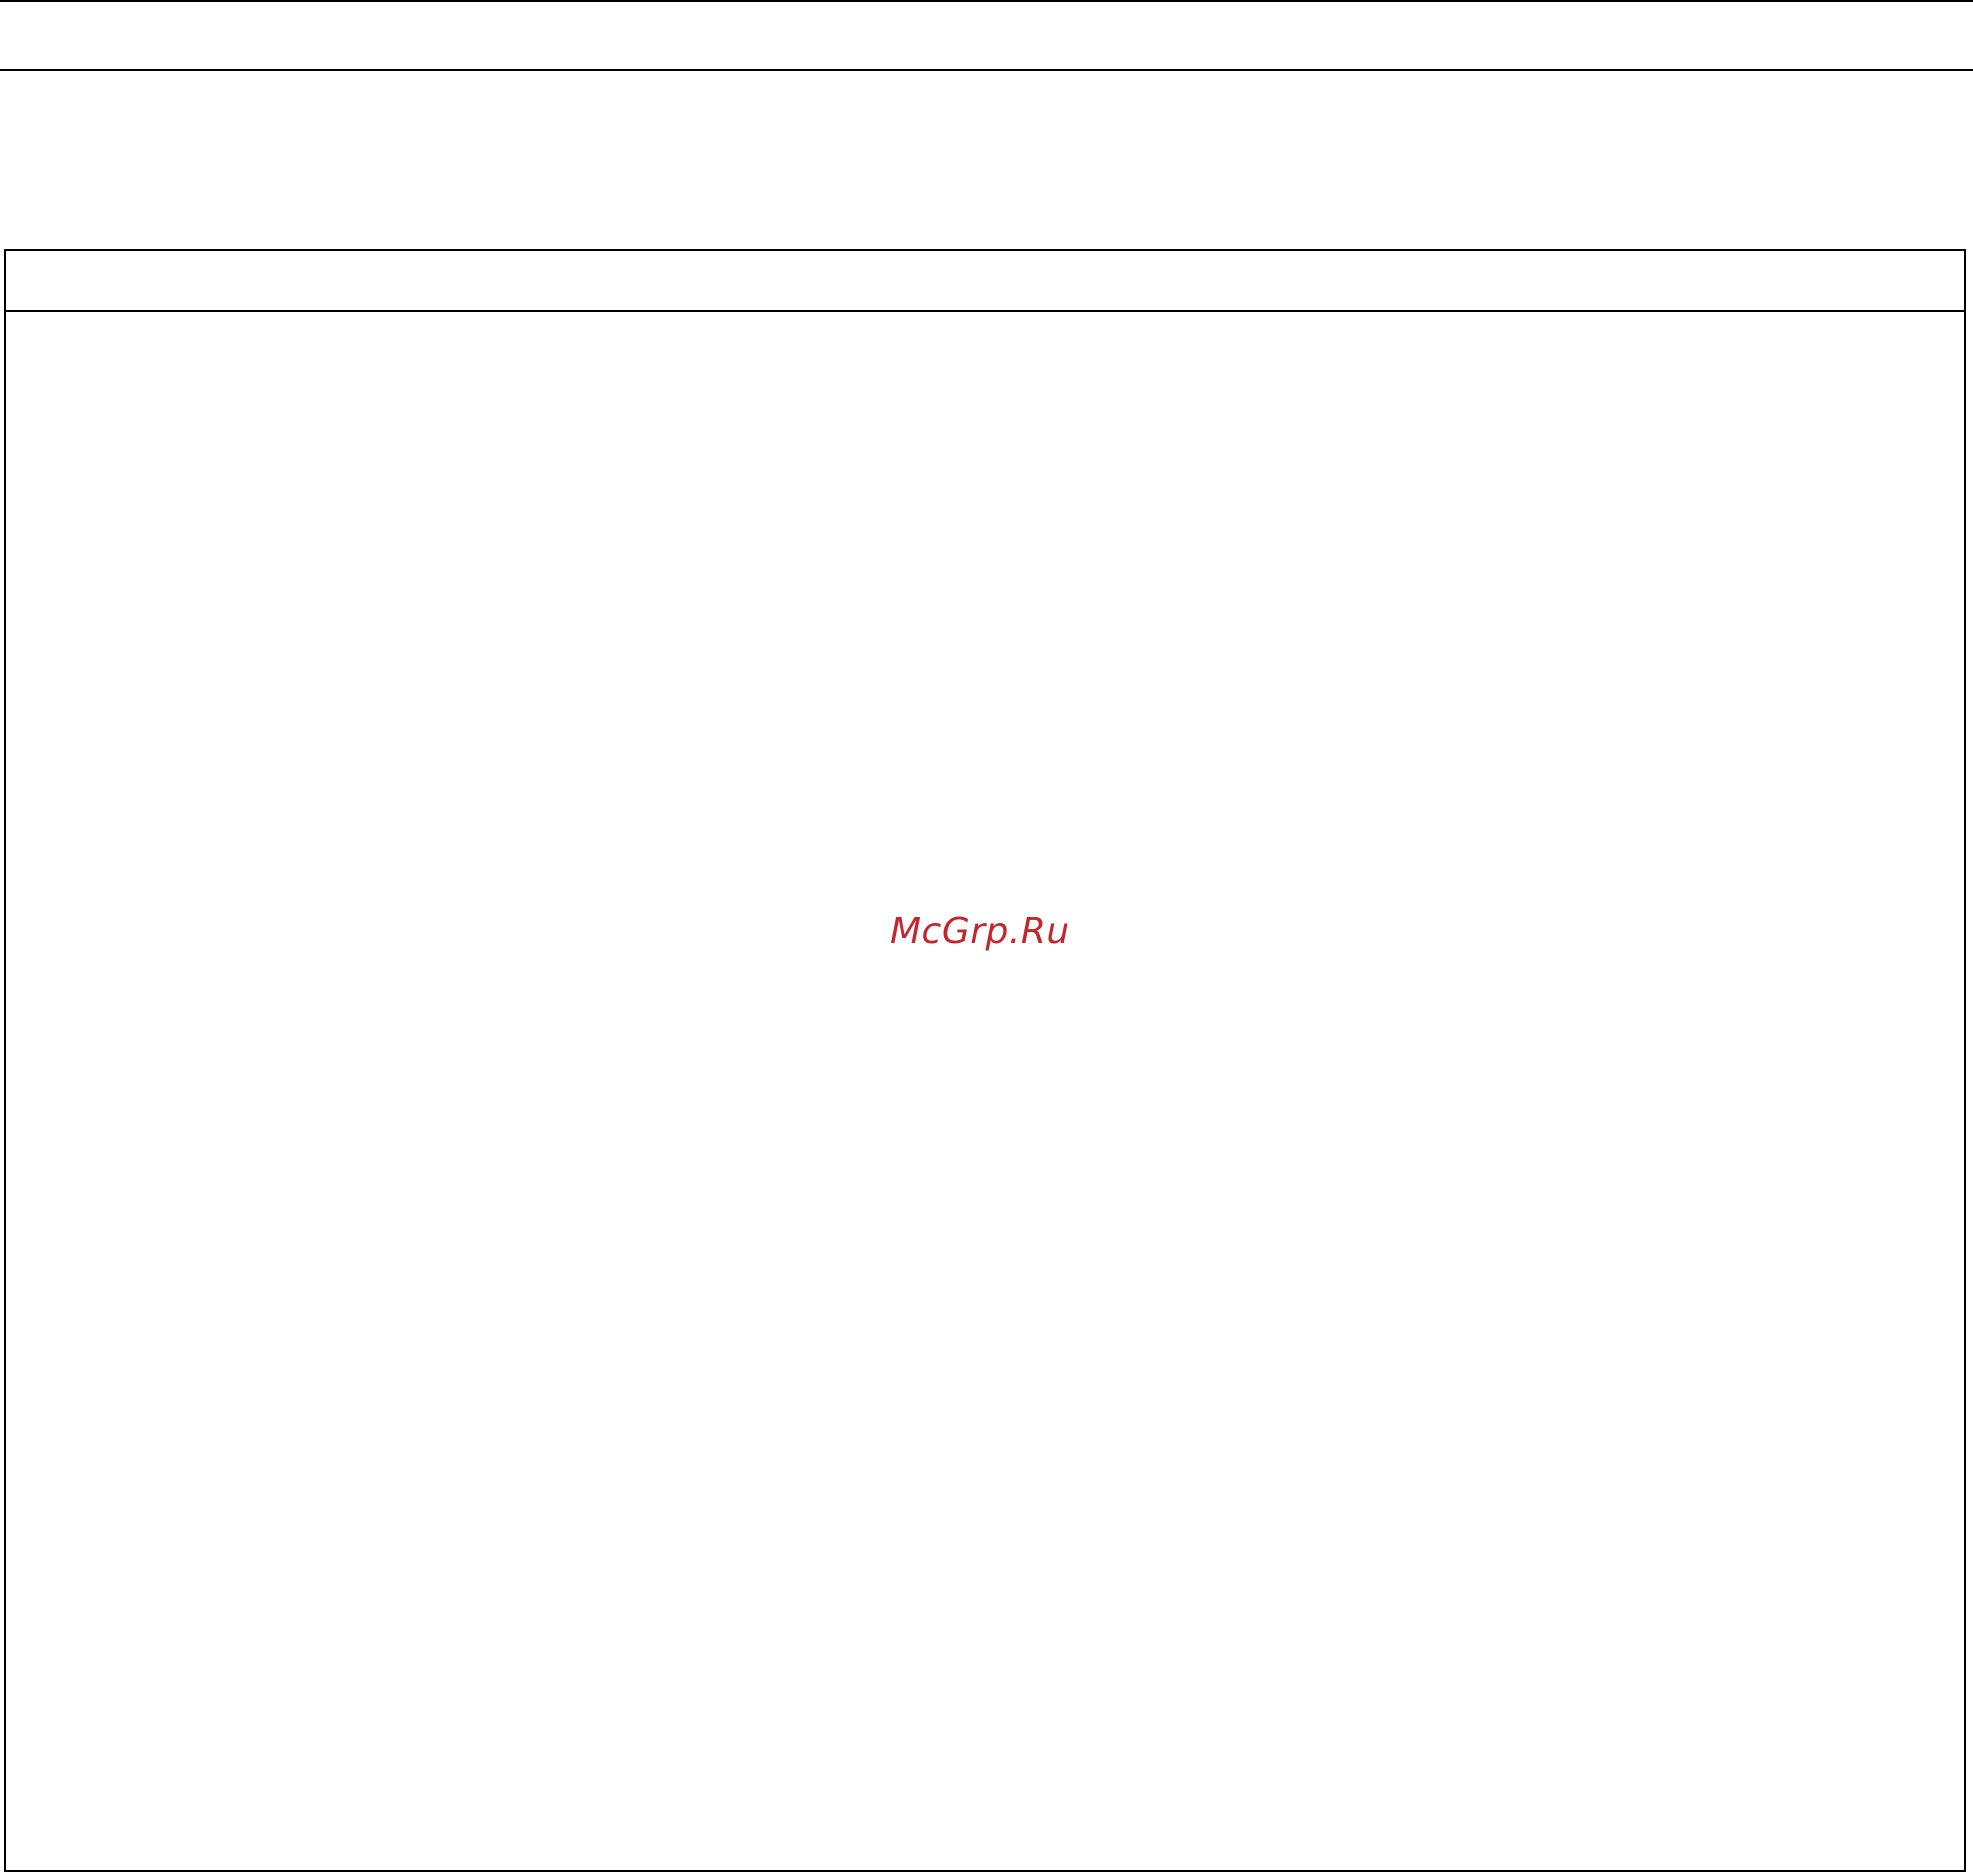  Describe the element at coordinates (986, 70) in the screenshot. I see `header-rule` at that location.